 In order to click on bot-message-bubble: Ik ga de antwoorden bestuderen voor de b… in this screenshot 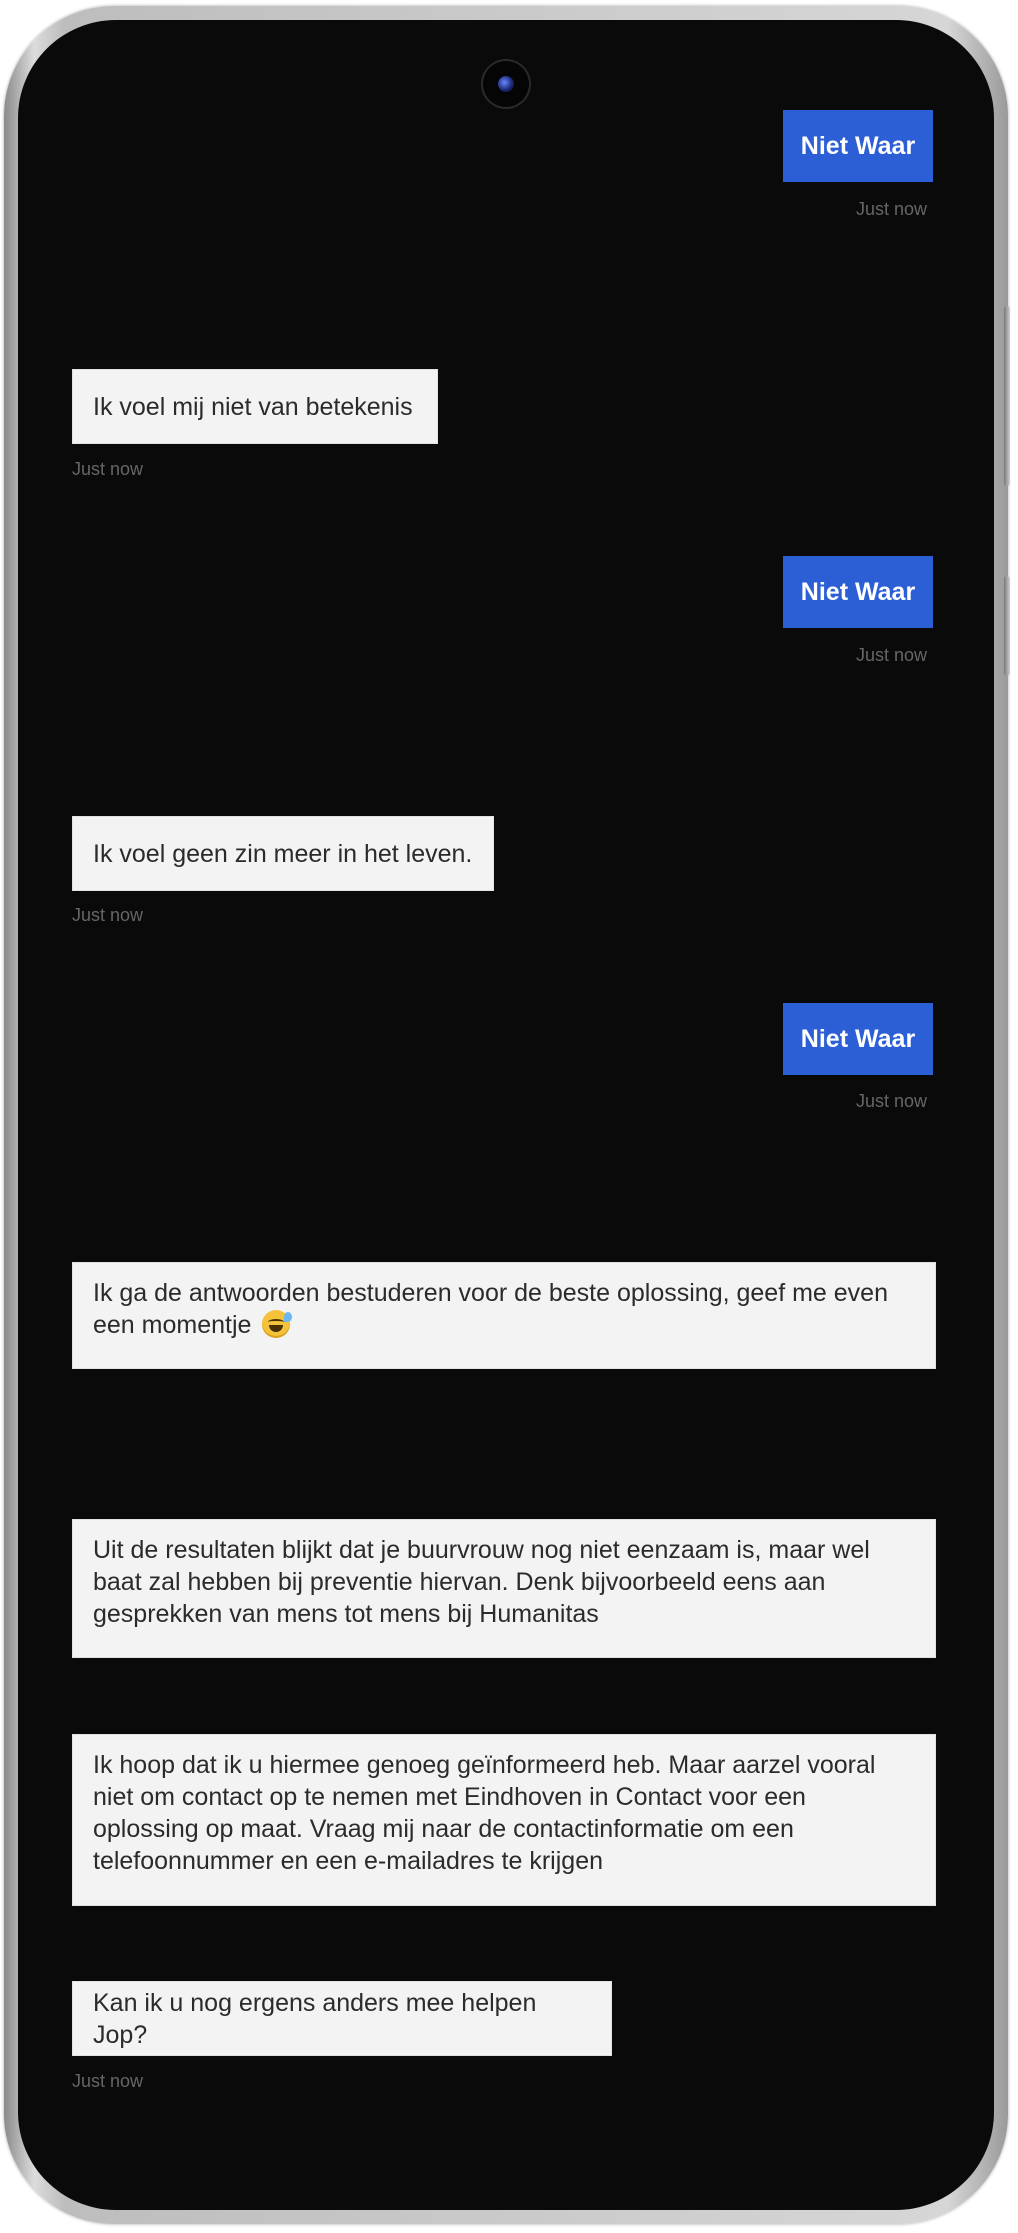, I will do `click(504, 1315)`.